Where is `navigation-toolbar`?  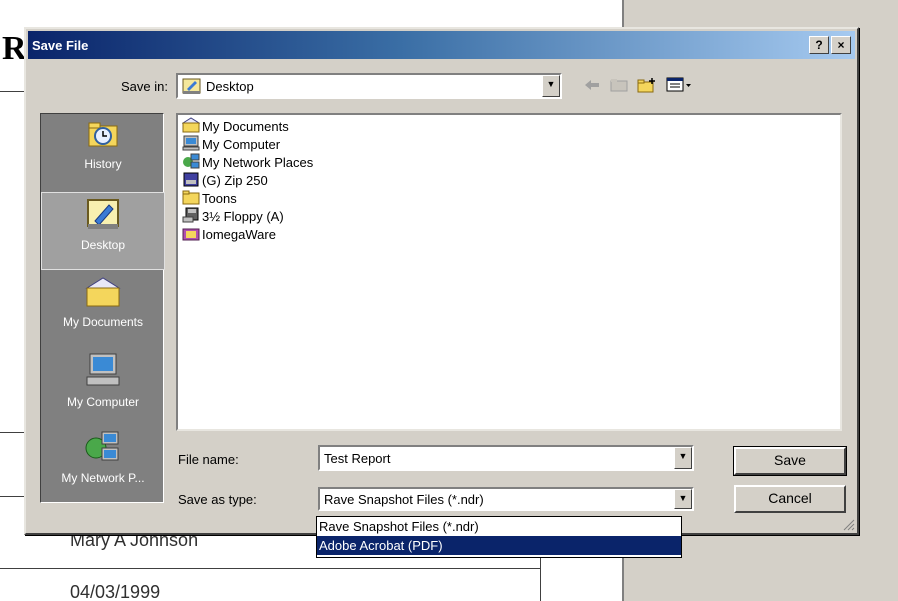 navigation-toolbar is located at coordinates (637, 86).